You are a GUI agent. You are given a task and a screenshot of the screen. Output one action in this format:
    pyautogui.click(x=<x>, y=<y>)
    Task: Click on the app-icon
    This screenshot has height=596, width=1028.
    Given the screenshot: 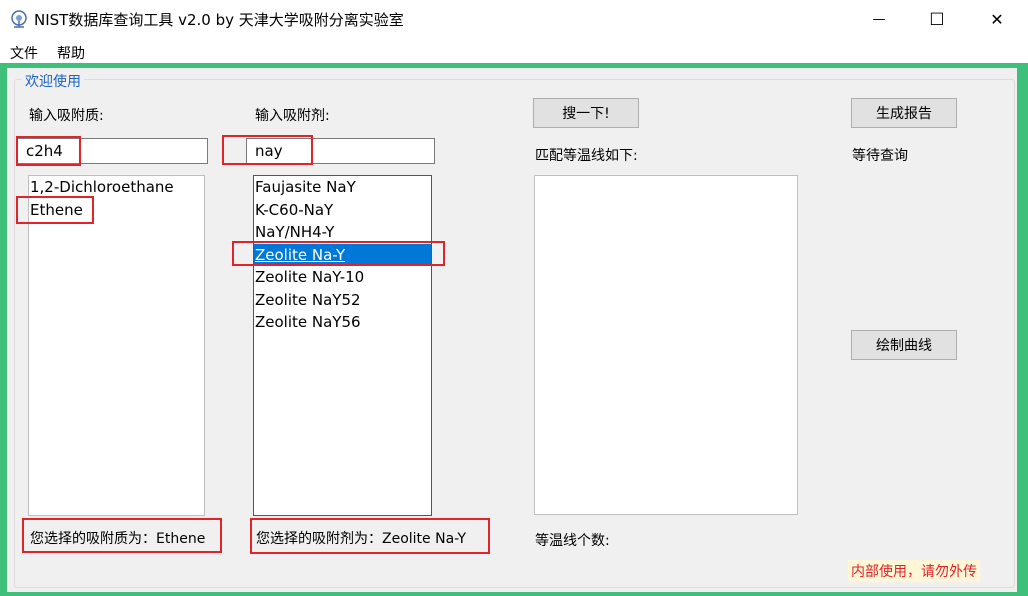 What is the action you would take?
    pyautogui.click(x=19, y=19)
    